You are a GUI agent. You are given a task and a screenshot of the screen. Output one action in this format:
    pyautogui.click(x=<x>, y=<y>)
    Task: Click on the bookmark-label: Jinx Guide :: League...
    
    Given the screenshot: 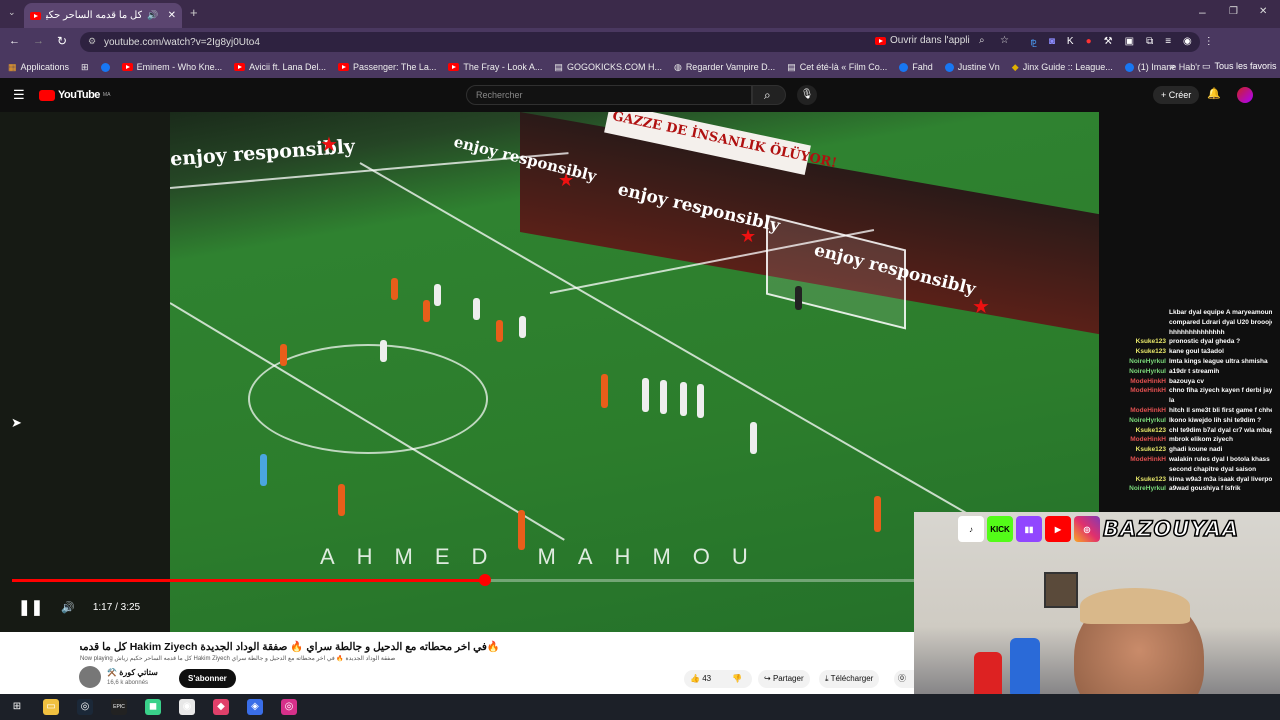 What is the action you would take?
    pyautogui.click(x=1067, y=67)
    